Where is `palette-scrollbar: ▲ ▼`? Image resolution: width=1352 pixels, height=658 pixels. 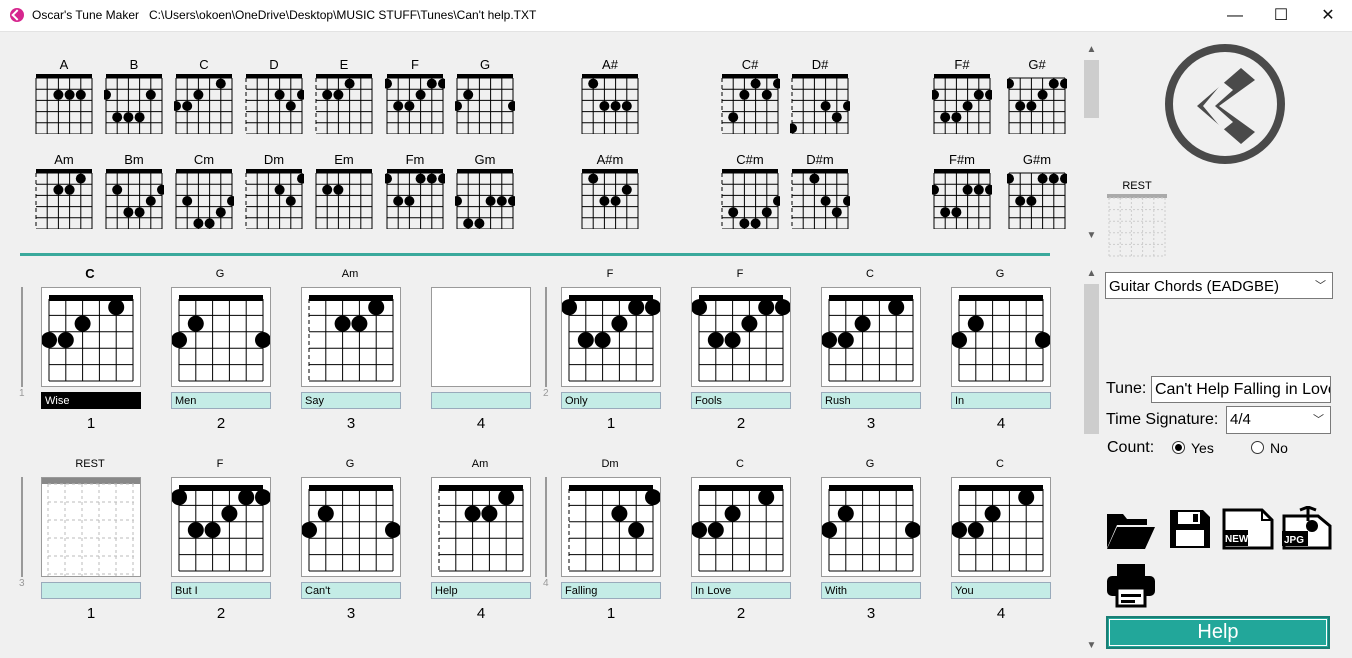
palette-scrollbar: ▲ ▼ is located at coordinates (1091, 144).